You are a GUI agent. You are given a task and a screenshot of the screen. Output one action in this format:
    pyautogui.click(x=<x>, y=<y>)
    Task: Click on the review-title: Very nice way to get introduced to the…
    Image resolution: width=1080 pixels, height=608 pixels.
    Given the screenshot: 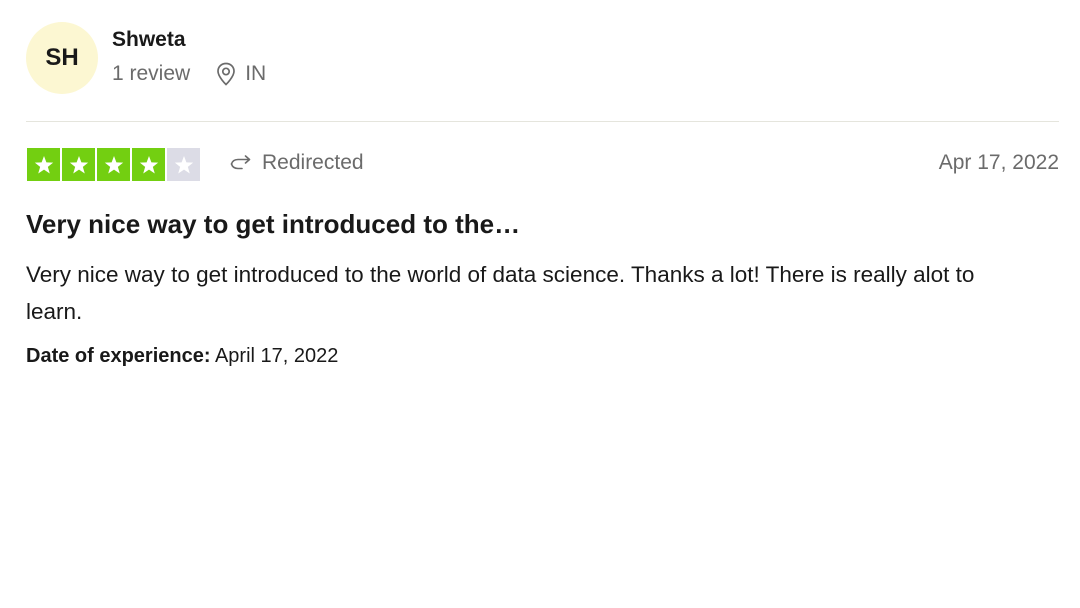 What is the action you would take?
    pyautogui.click(x=273, y=224)
    